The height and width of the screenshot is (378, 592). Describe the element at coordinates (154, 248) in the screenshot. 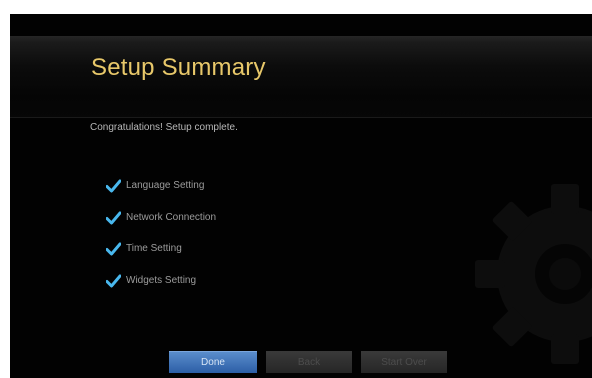

I see `step-label: Time Setting` at that location.